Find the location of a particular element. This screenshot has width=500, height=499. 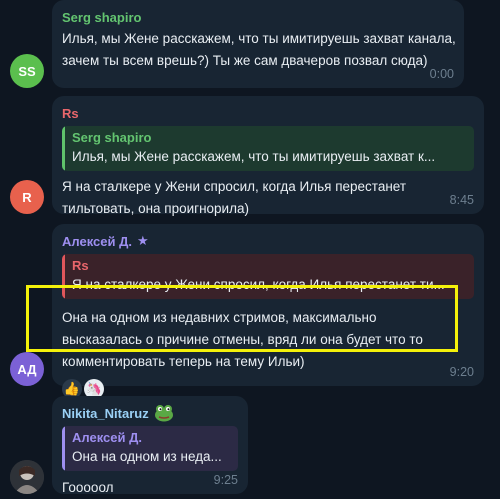

reply-author: Rs is located at coordinates (80, 265).